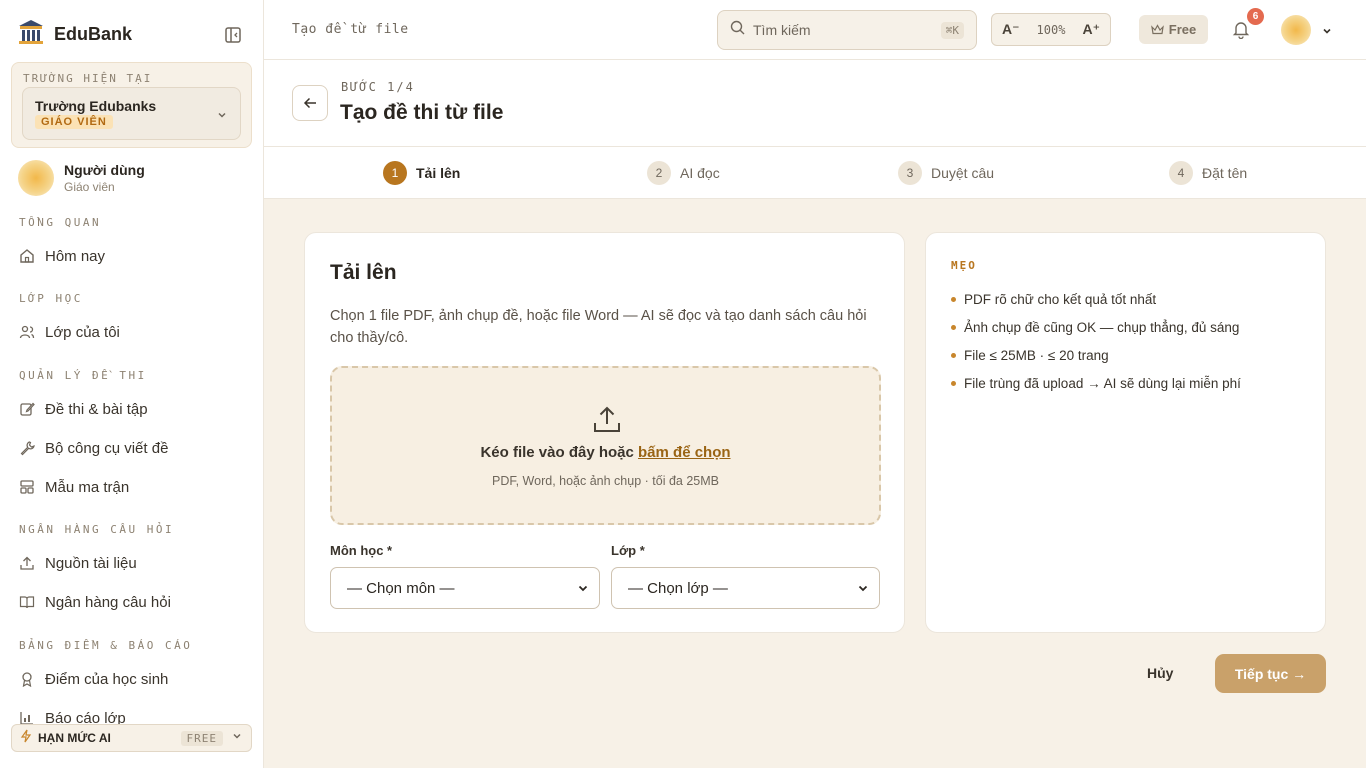 The width and height of the screenshot is (1366, 768). What do you see at coordinates (96, 106) in the screenshot?
I see `school-name: Trường Edubanks` at bounding box center [96, 106].